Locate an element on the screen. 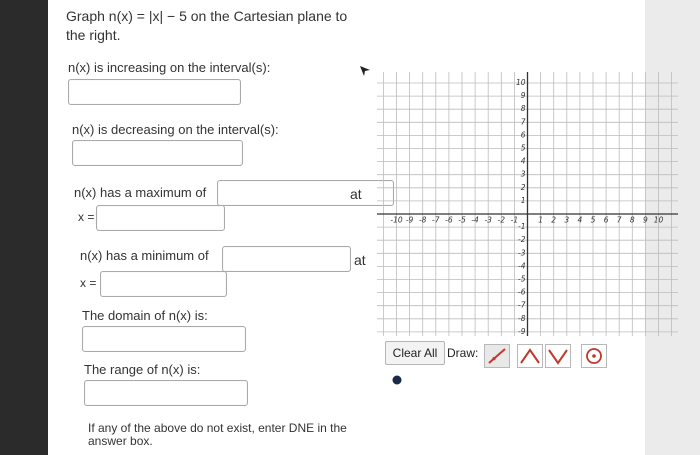 This screenshot has width=700, height=455. y-tick-label: -1 is located at coordinates (521, 226).